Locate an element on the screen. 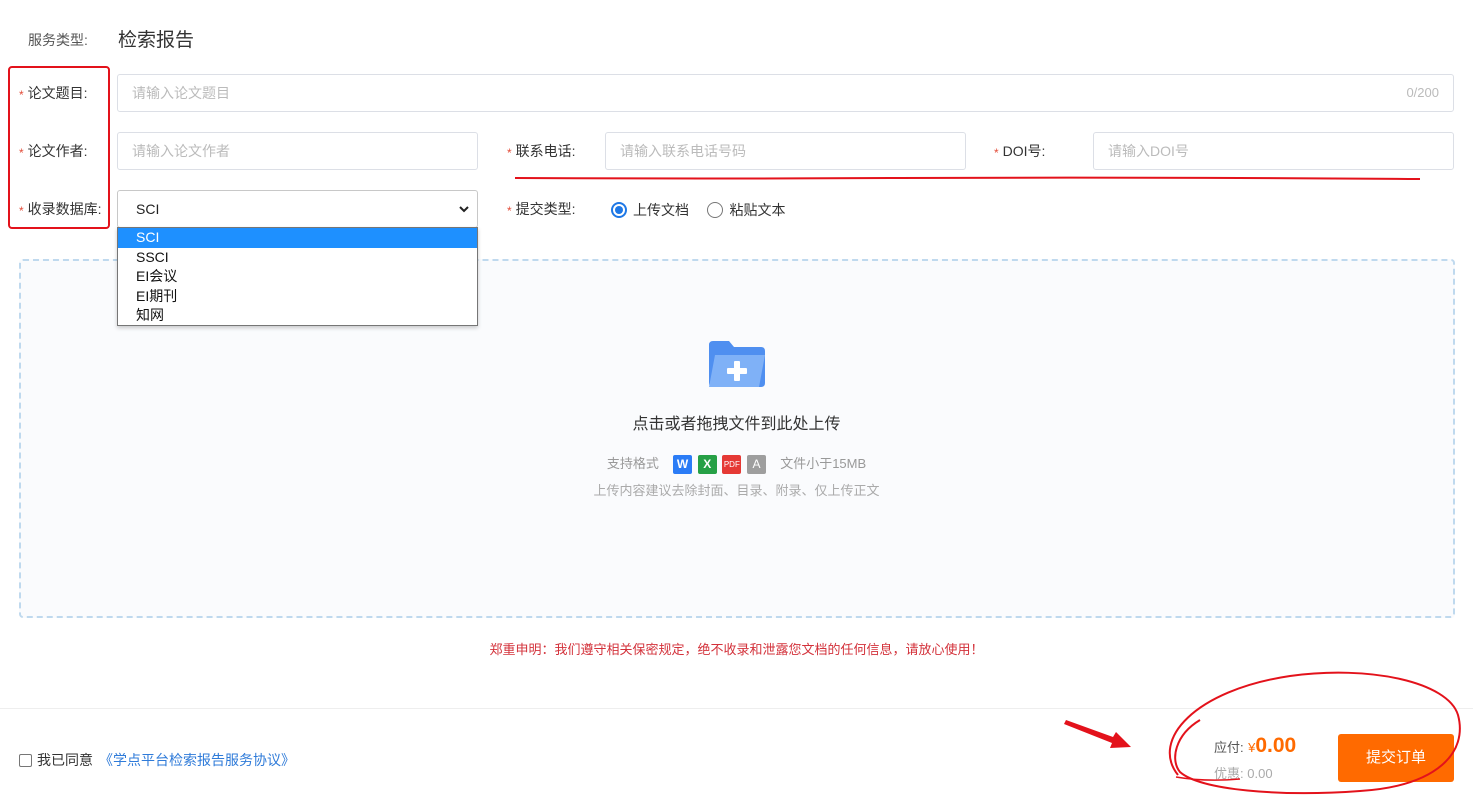  agreement-row: 我已同意 《学点平台检索报告服务协议》 is located at coordinates (157, 760).